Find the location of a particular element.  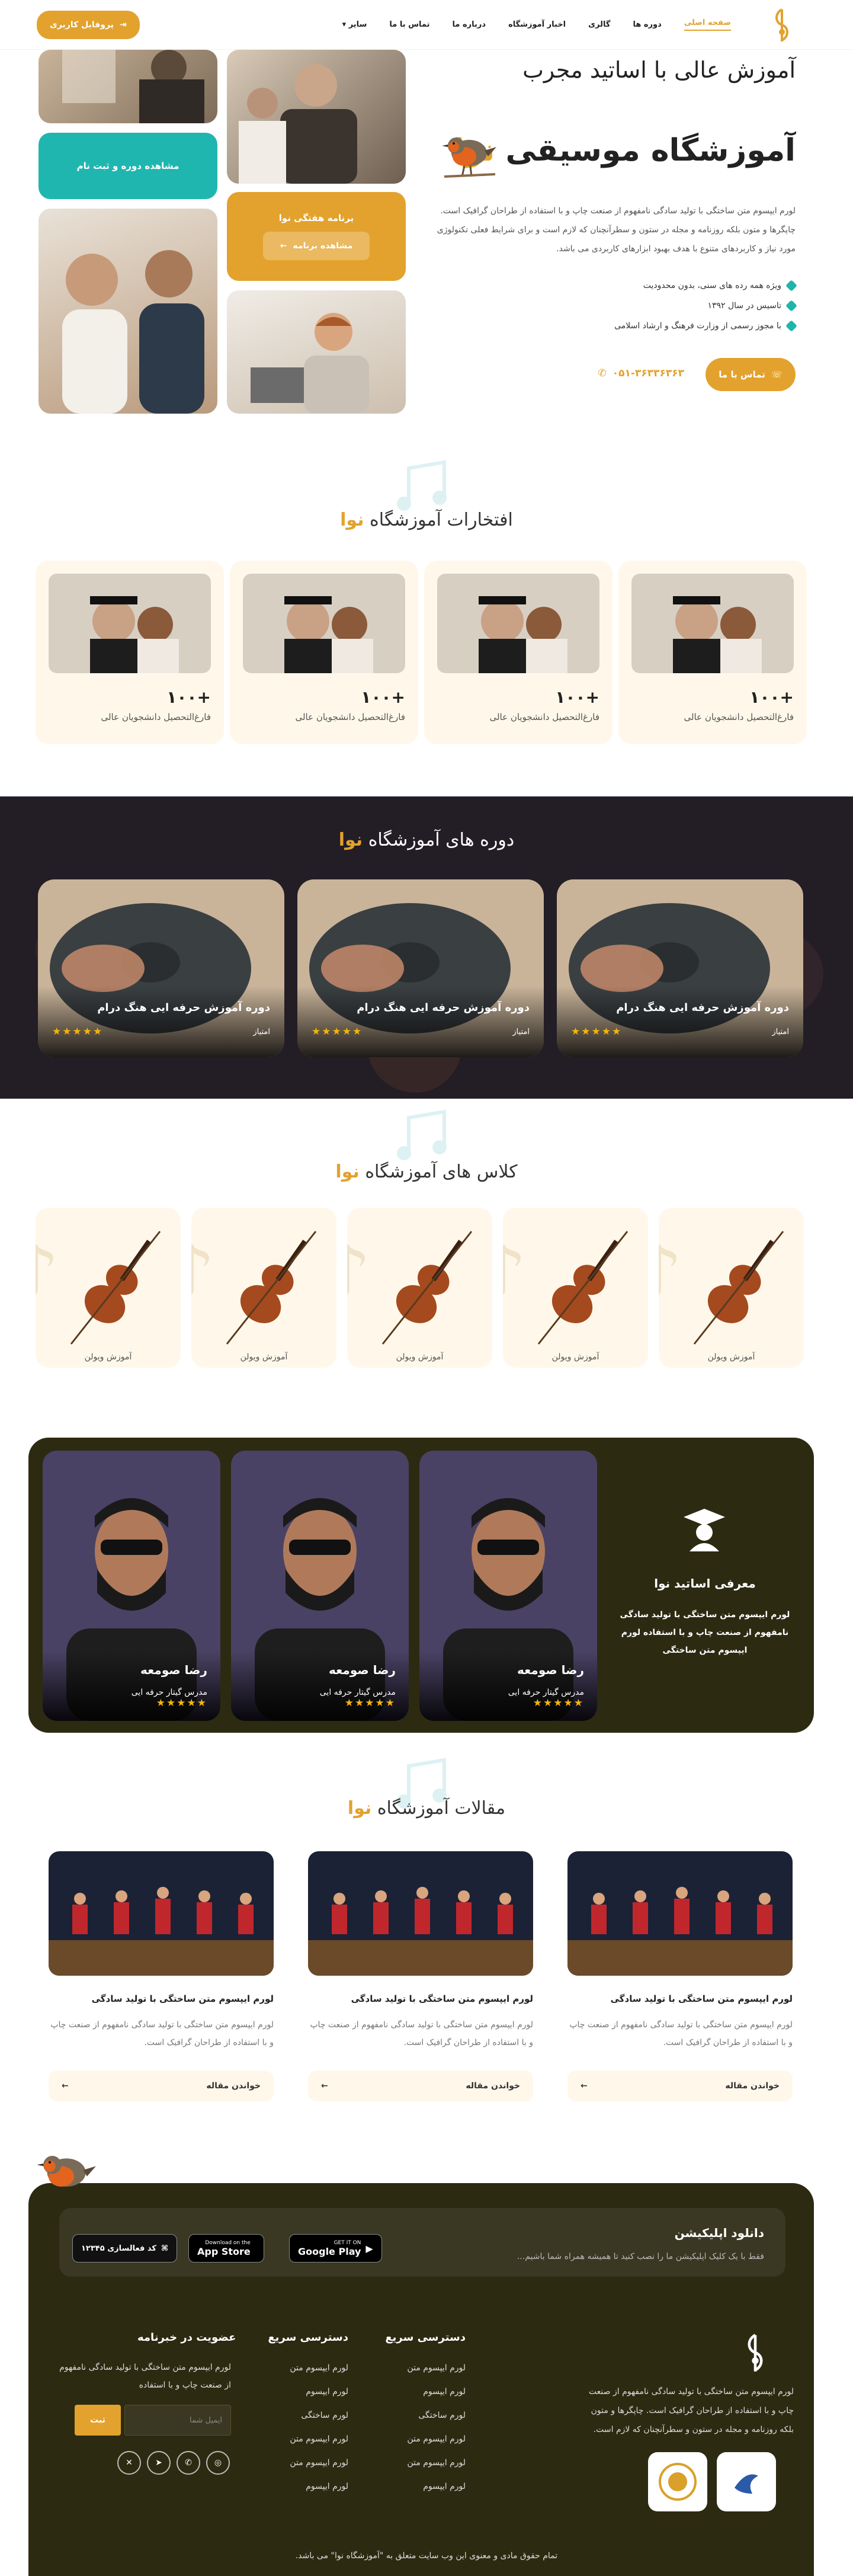

nav-news: اخبار آموزشگاه is located at coordinates (537, 24).